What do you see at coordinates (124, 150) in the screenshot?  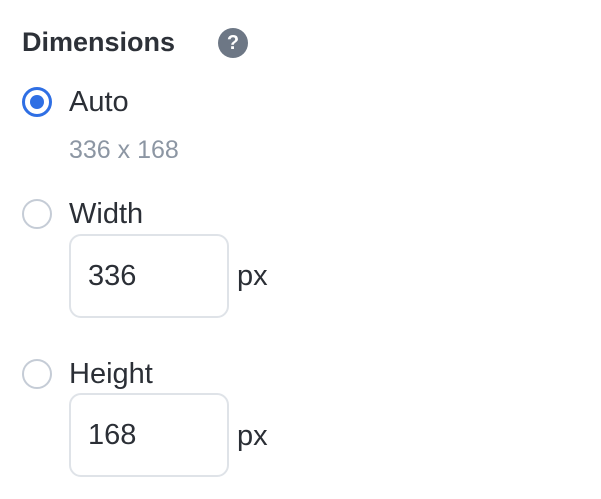 I see `auto-dimensions-hint: 336 x 168` at bounding box center [124, 150].